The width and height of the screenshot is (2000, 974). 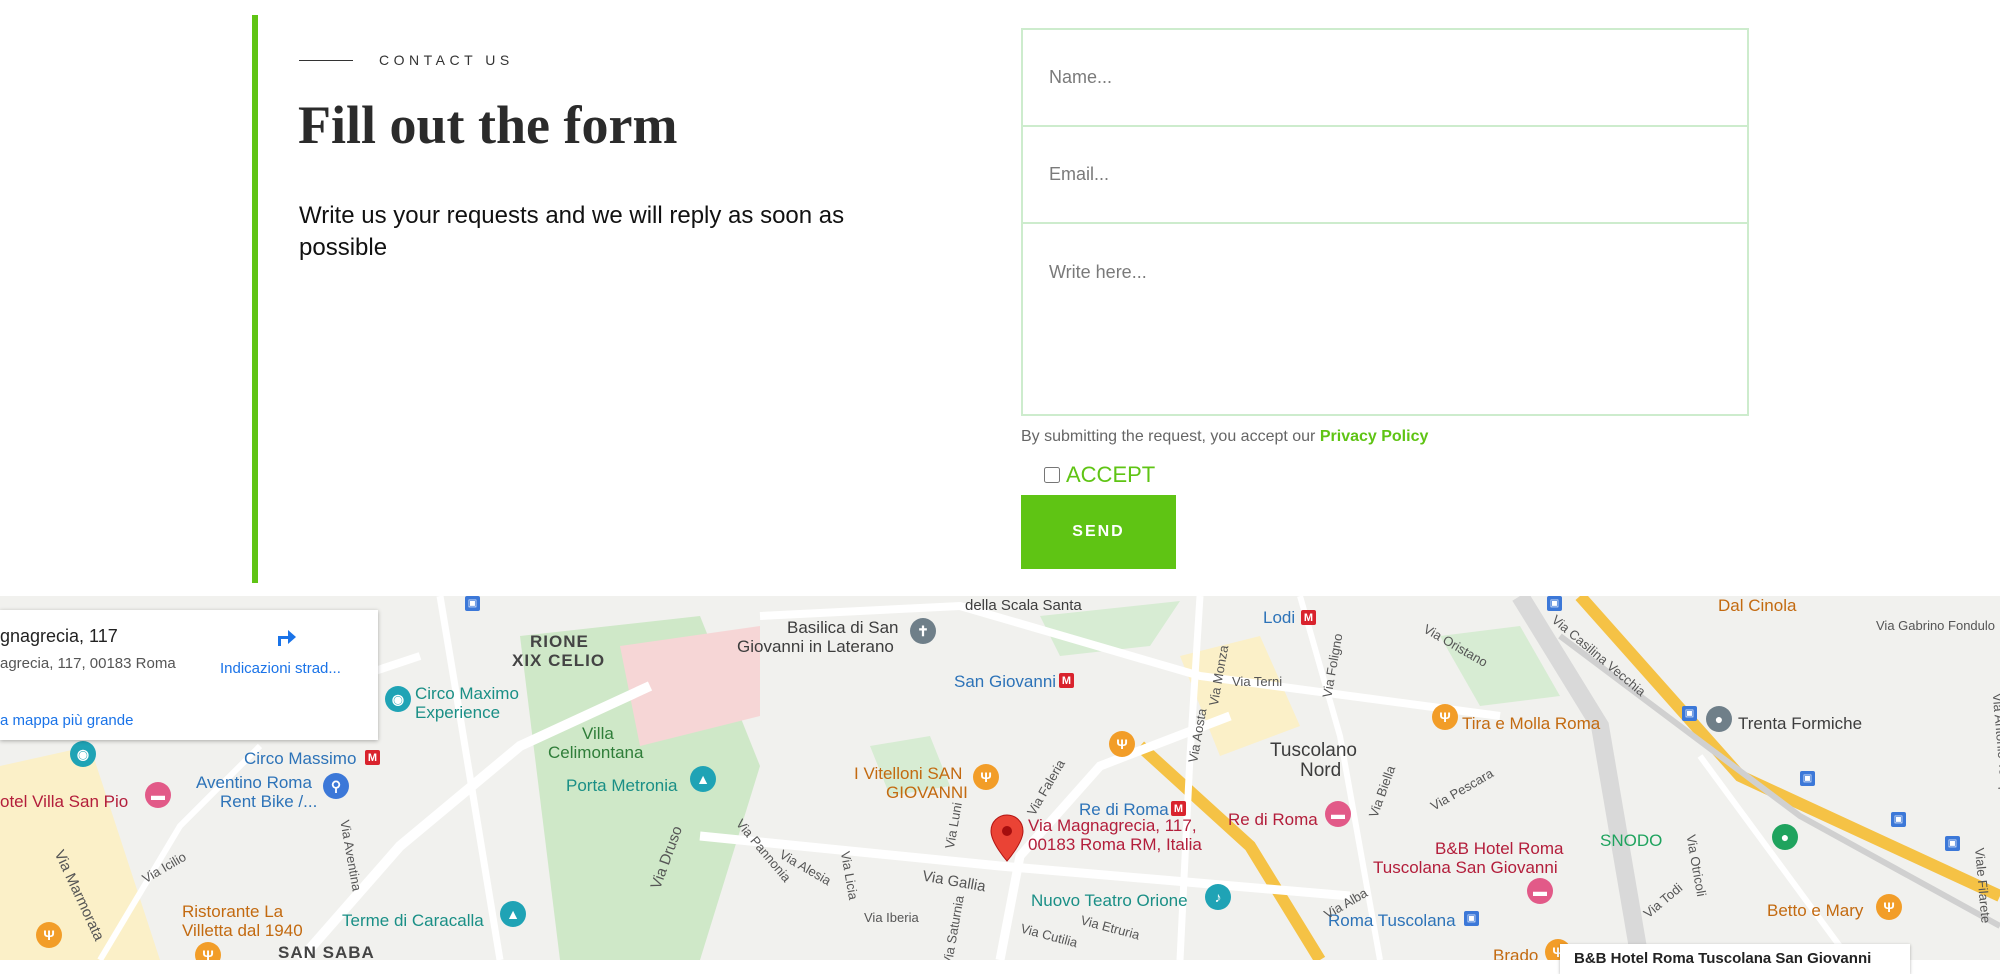 What do you see at coordinates (1385, 77) in the screenshot?
I see `name-field` at bounding box center [1385, 77].